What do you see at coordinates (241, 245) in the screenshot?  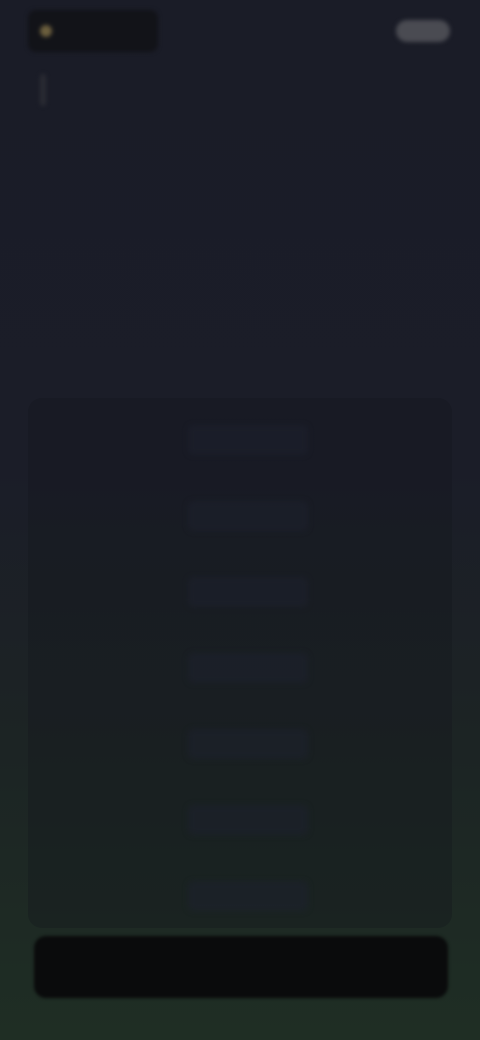 I see `hero-section` at bounding box center [241, 245].